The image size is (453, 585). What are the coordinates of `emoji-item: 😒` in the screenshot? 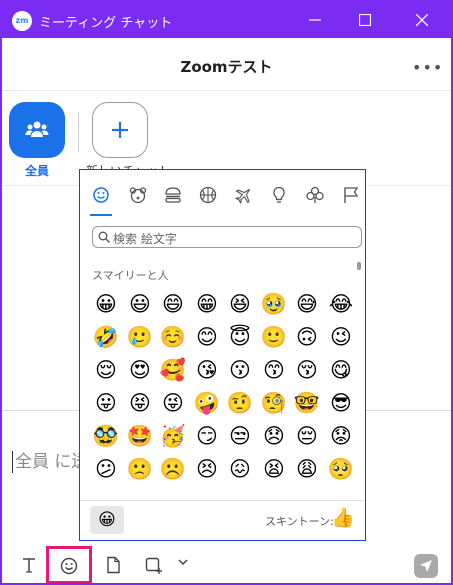 It's located at (240, 436).